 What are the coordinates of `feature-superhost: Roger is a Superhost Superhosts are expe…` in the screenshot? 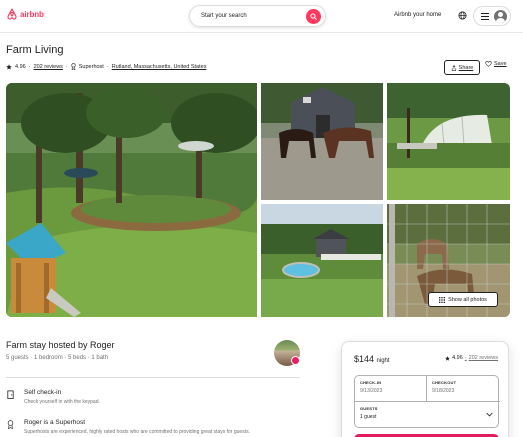 It's located at (128, 427).